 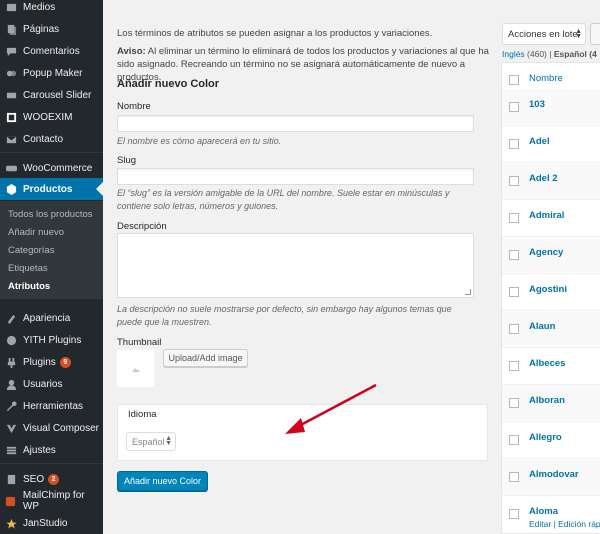 What do you see at coordinates (51, 523) in the screenshot?
I see `menu-item-janstudio: JanStudio` at bounding box center [51, 523].